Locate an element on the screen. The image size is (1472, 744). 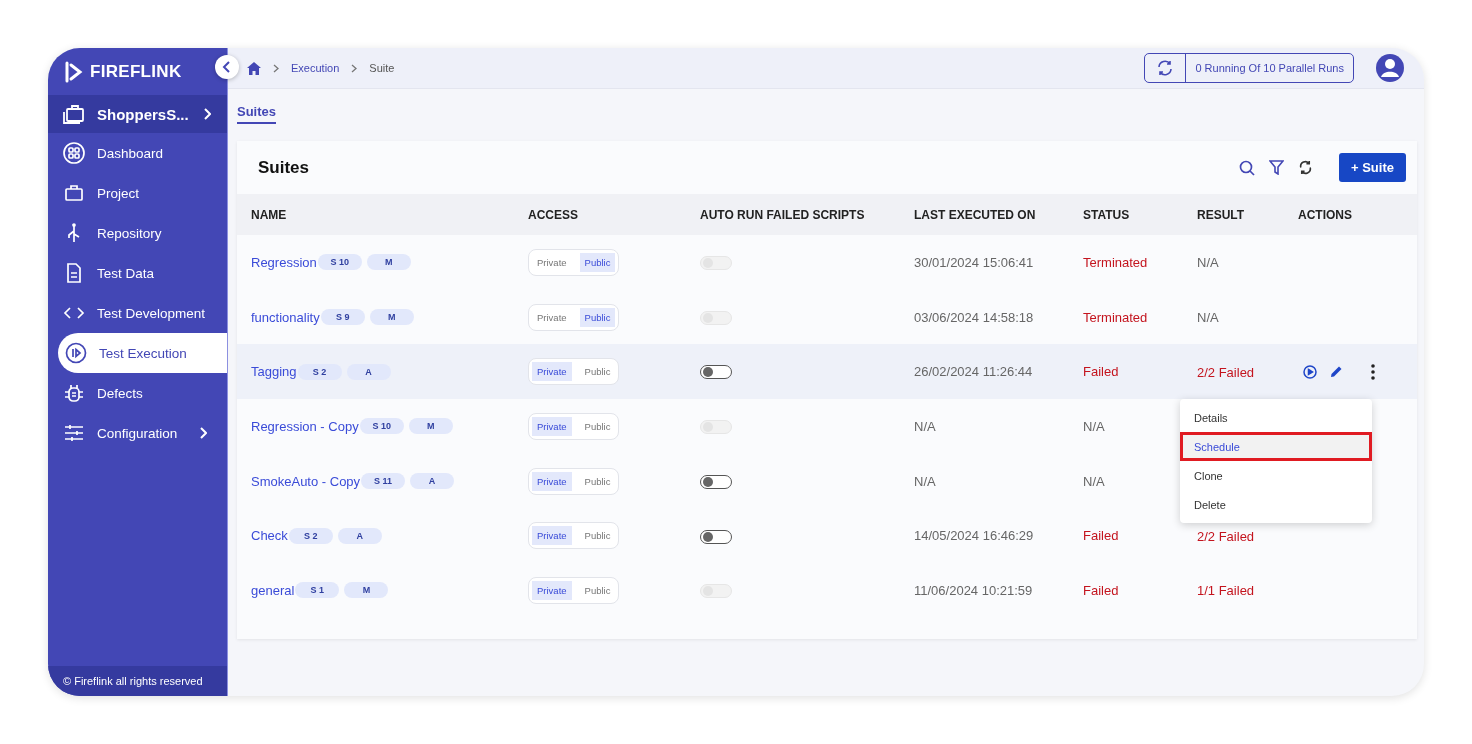
sidebar-item: Test Execution is located at coordinates (142, 353).